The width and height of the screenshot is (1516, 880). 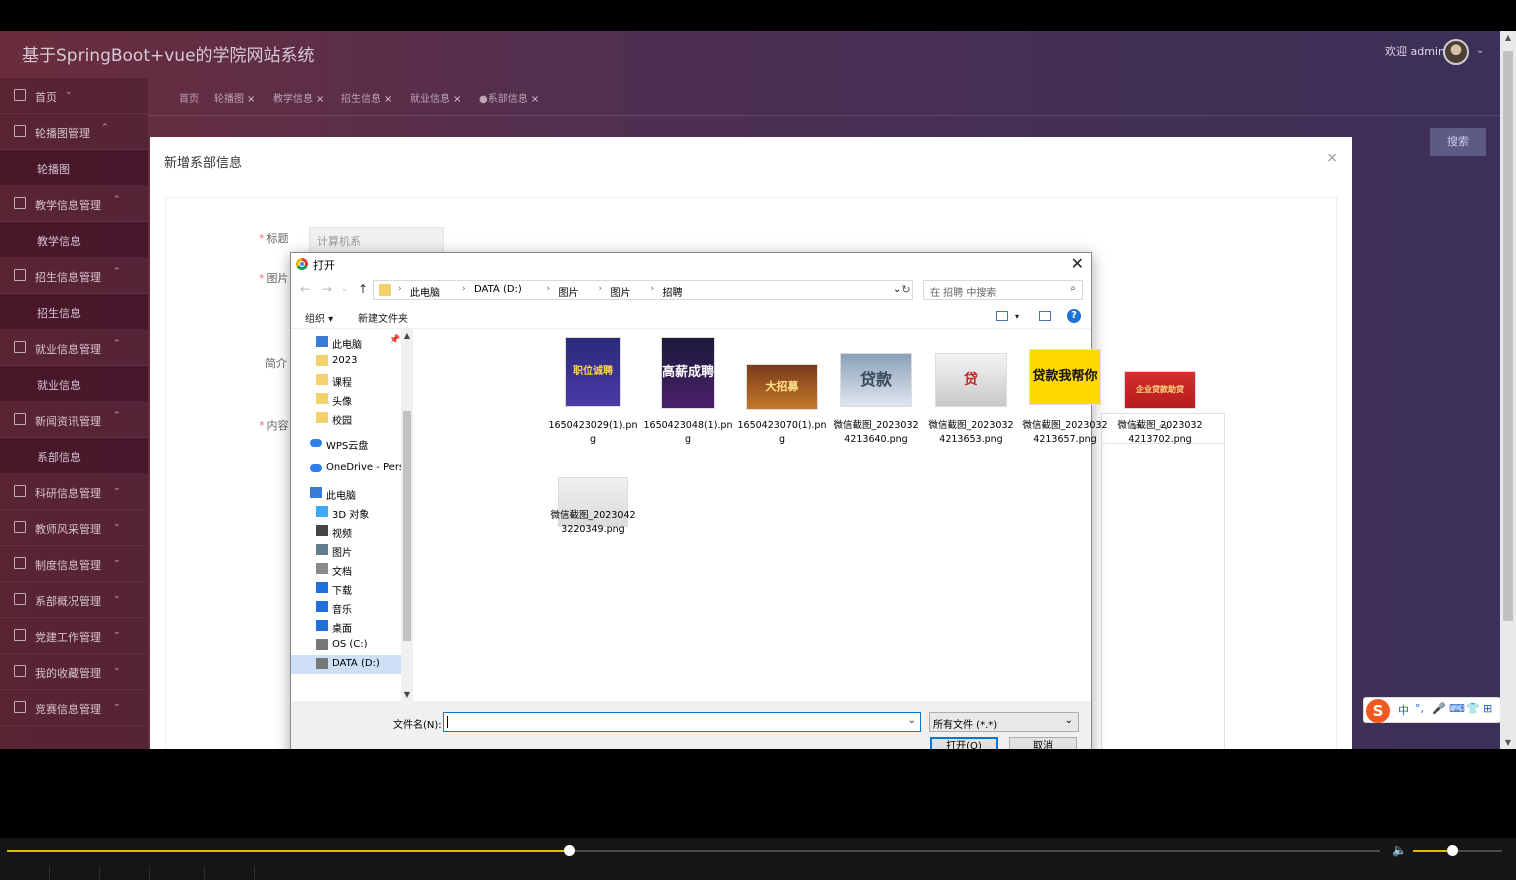 I want to click on sidebar-item: 竞赛信息管理 ⌄, so click(x=74, y=708).